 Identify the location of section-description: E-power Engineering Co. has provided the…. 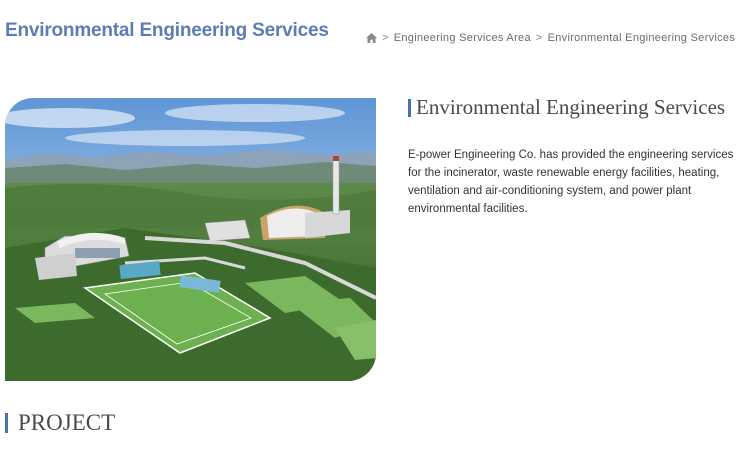
(571, 182).